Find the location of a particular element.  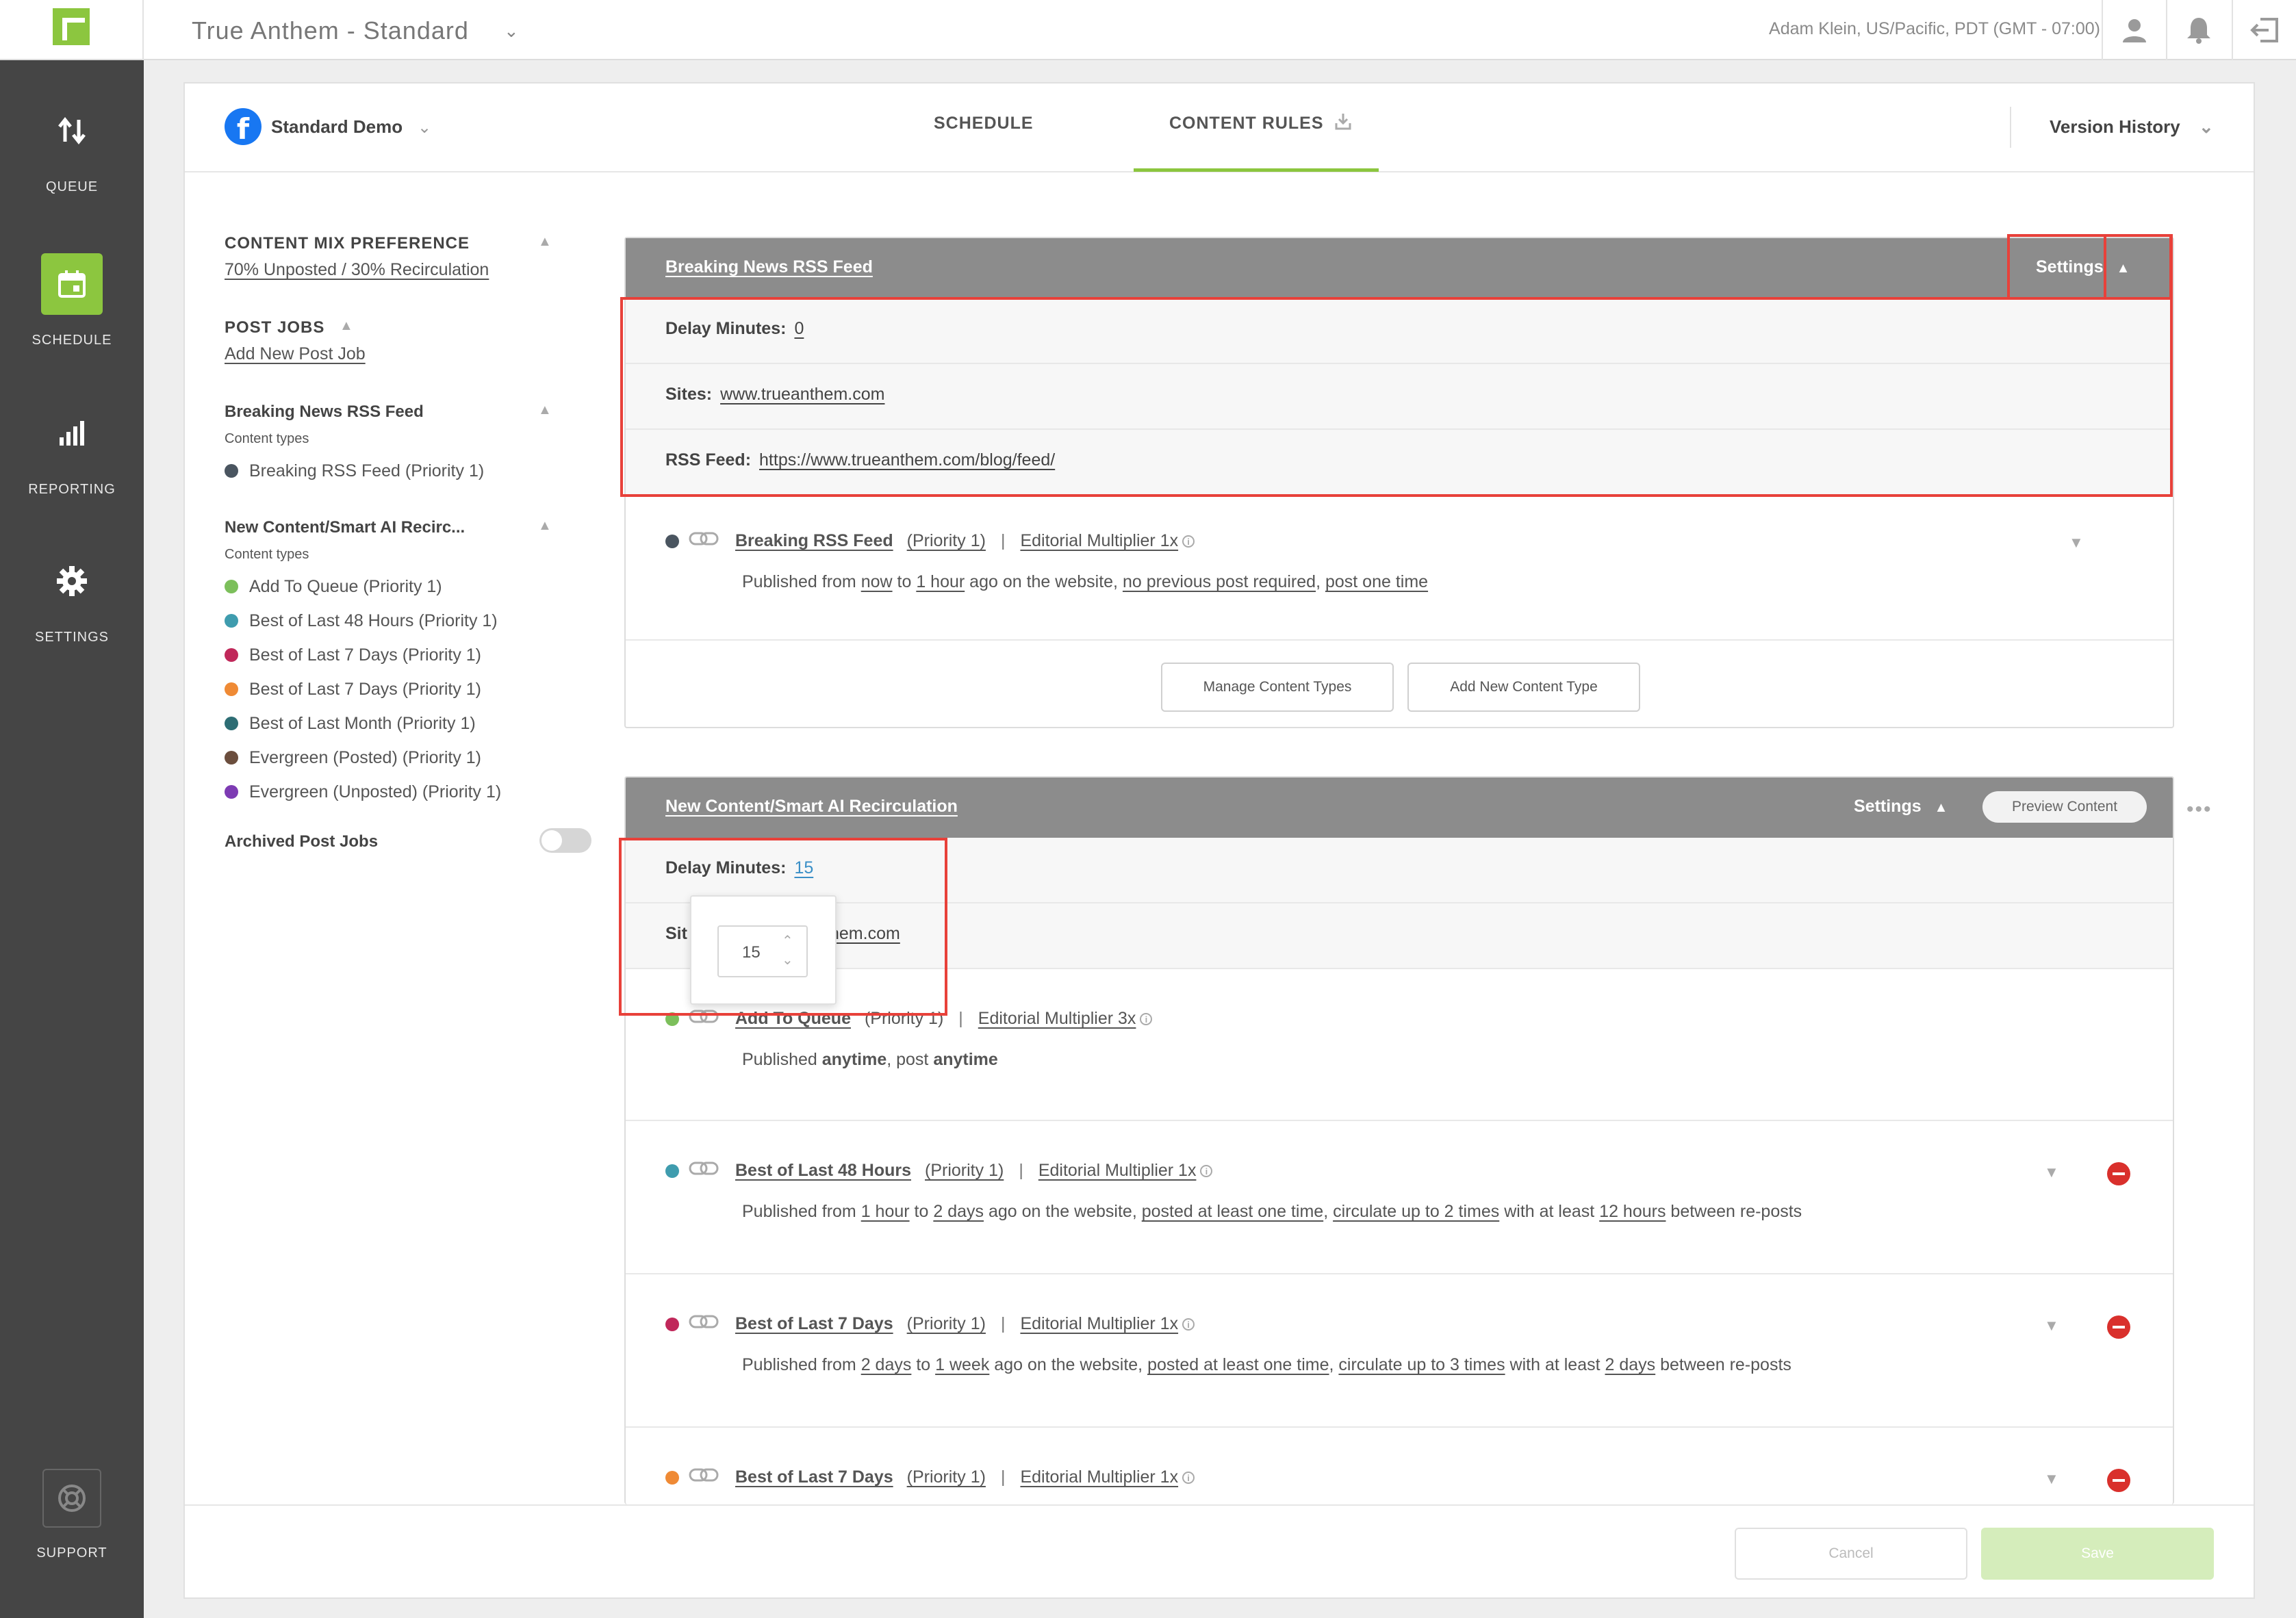

rule-gap: 12 hours is located at coordinates (1632, 1211).